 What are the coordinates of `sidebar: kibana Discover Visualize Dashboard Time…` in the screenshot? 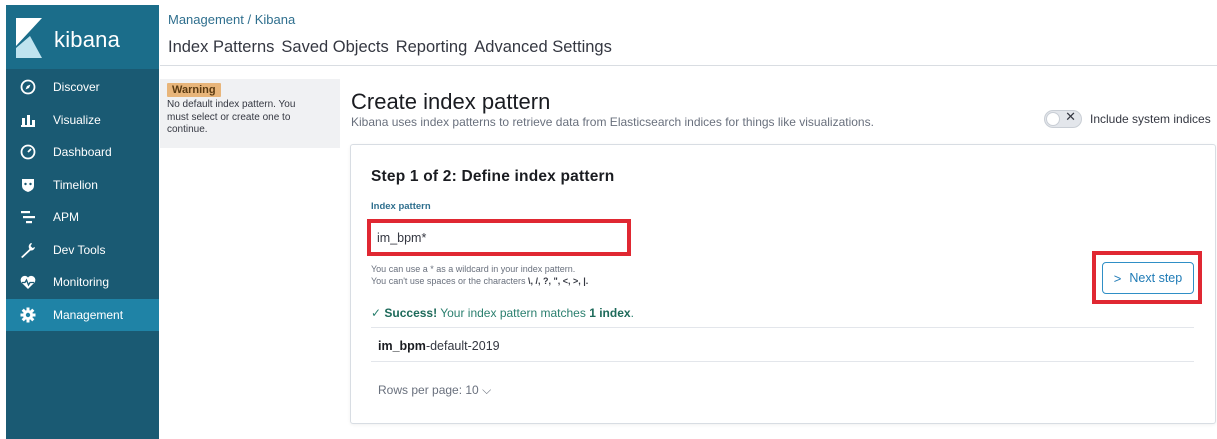 It's located at (82, 222).